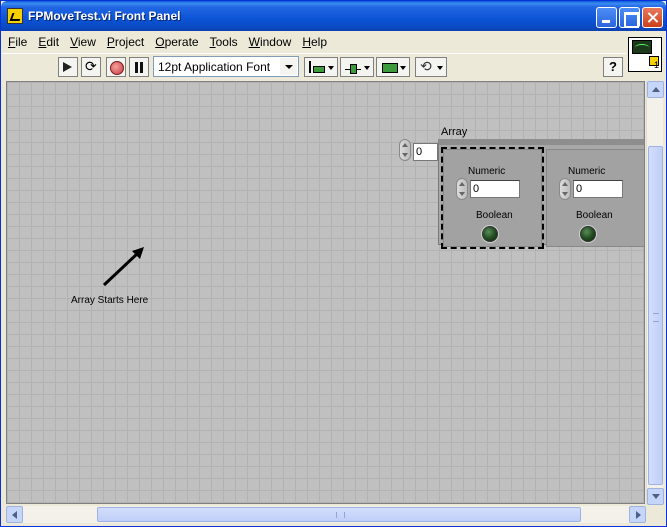 Image resolution: width=667 pixels, height=527 pixels. I want to click on menu-project: Project, so click(125, 42).